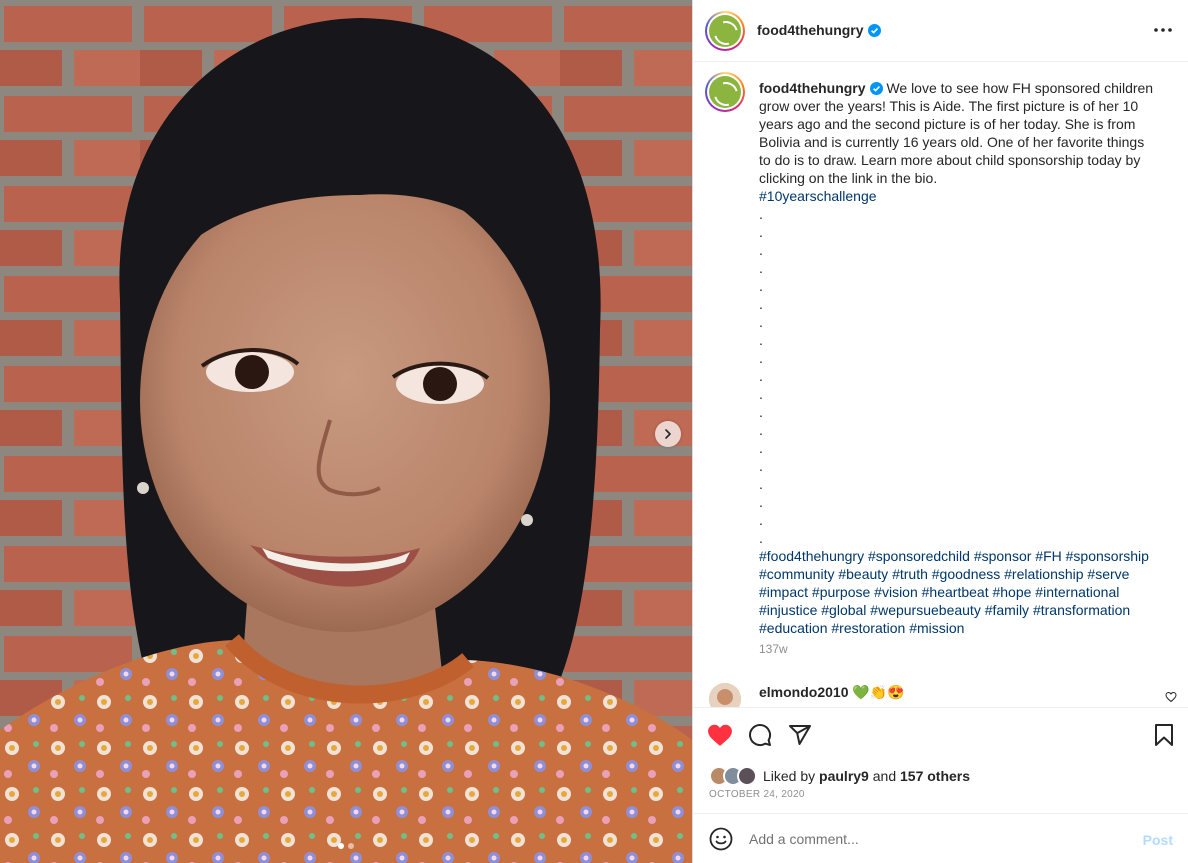  I want to click on slide-dot-active, so click(341, 846).